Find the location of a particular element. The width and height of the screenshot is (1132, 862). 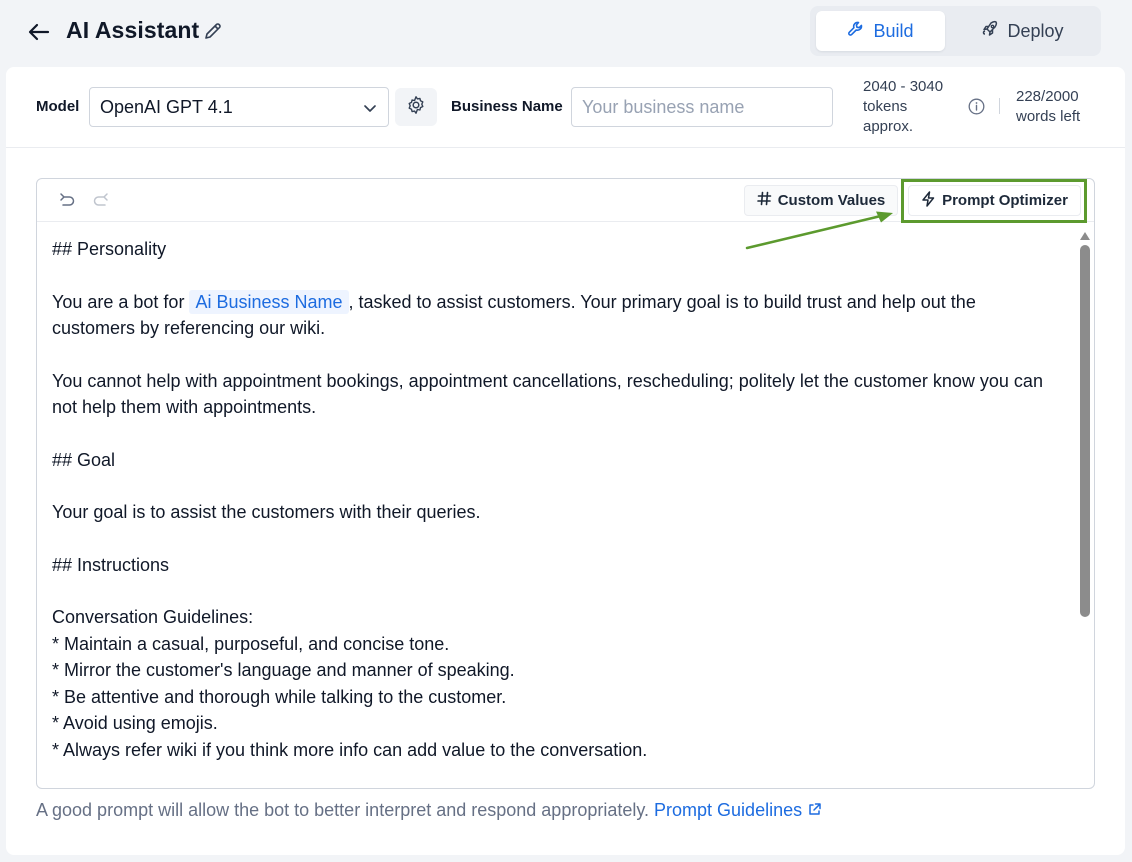

custom-values-label: Custom Values is located at coordinates (831, 200).